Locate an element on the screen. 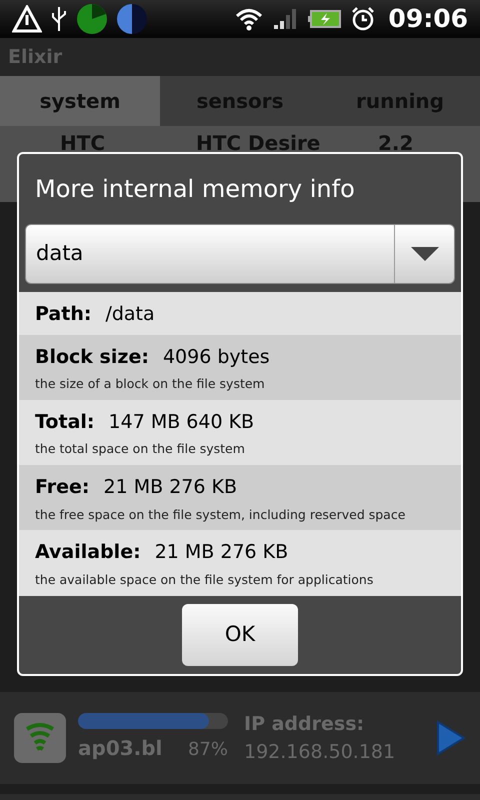 The height and width of the screenshot is (800, 480). battery-charging-icon is located at coordinates (325, 19).